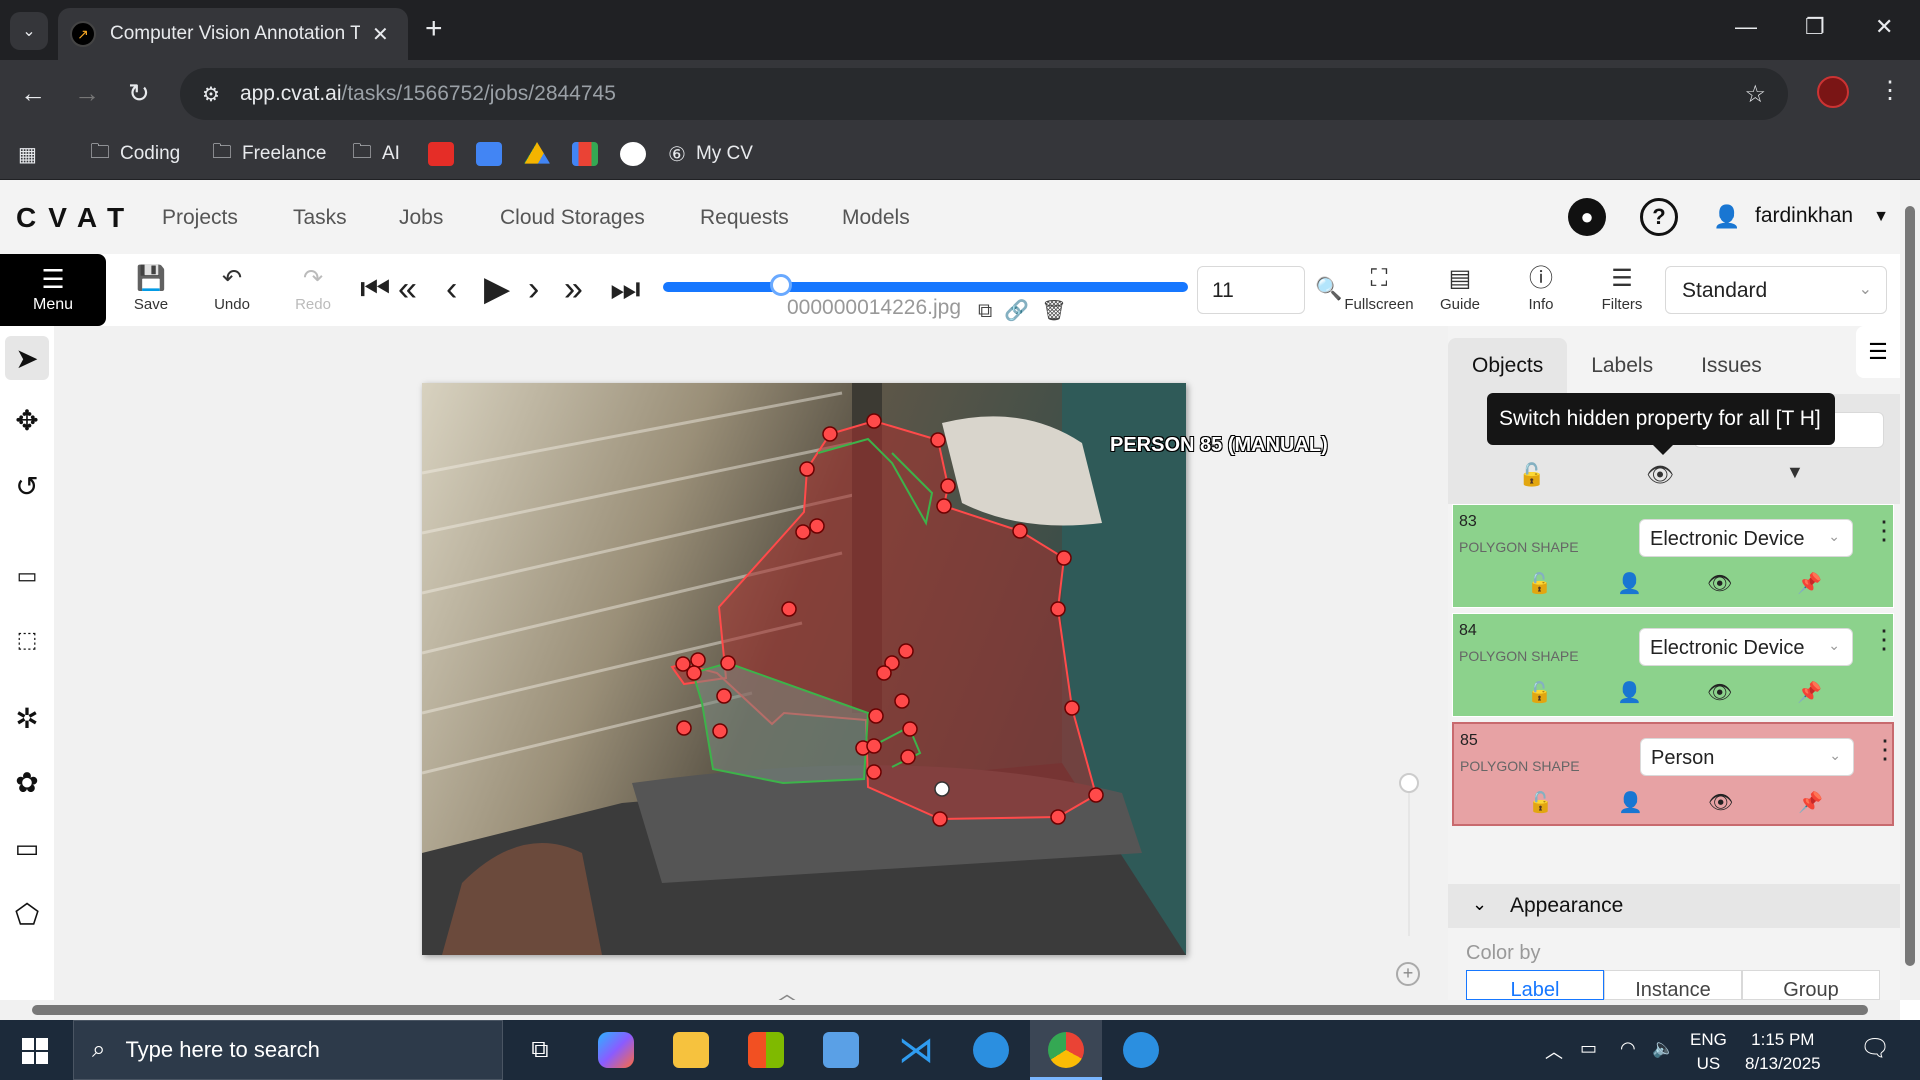 The width and height of the screenshot is (1920, 1080). What do you see at coordinates (925, 287) in the screenshot?
I see `frame-slider` at bounding box center [925, 287].